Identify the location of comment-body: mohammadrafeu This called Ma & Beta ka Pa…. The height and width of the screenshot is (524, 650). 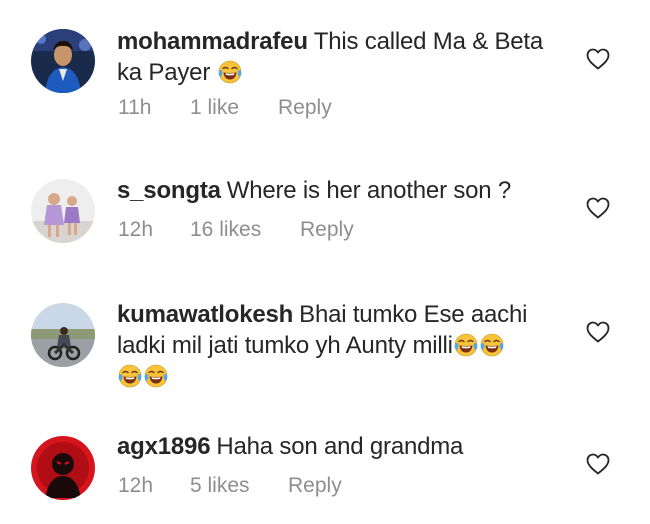
(337, 57).